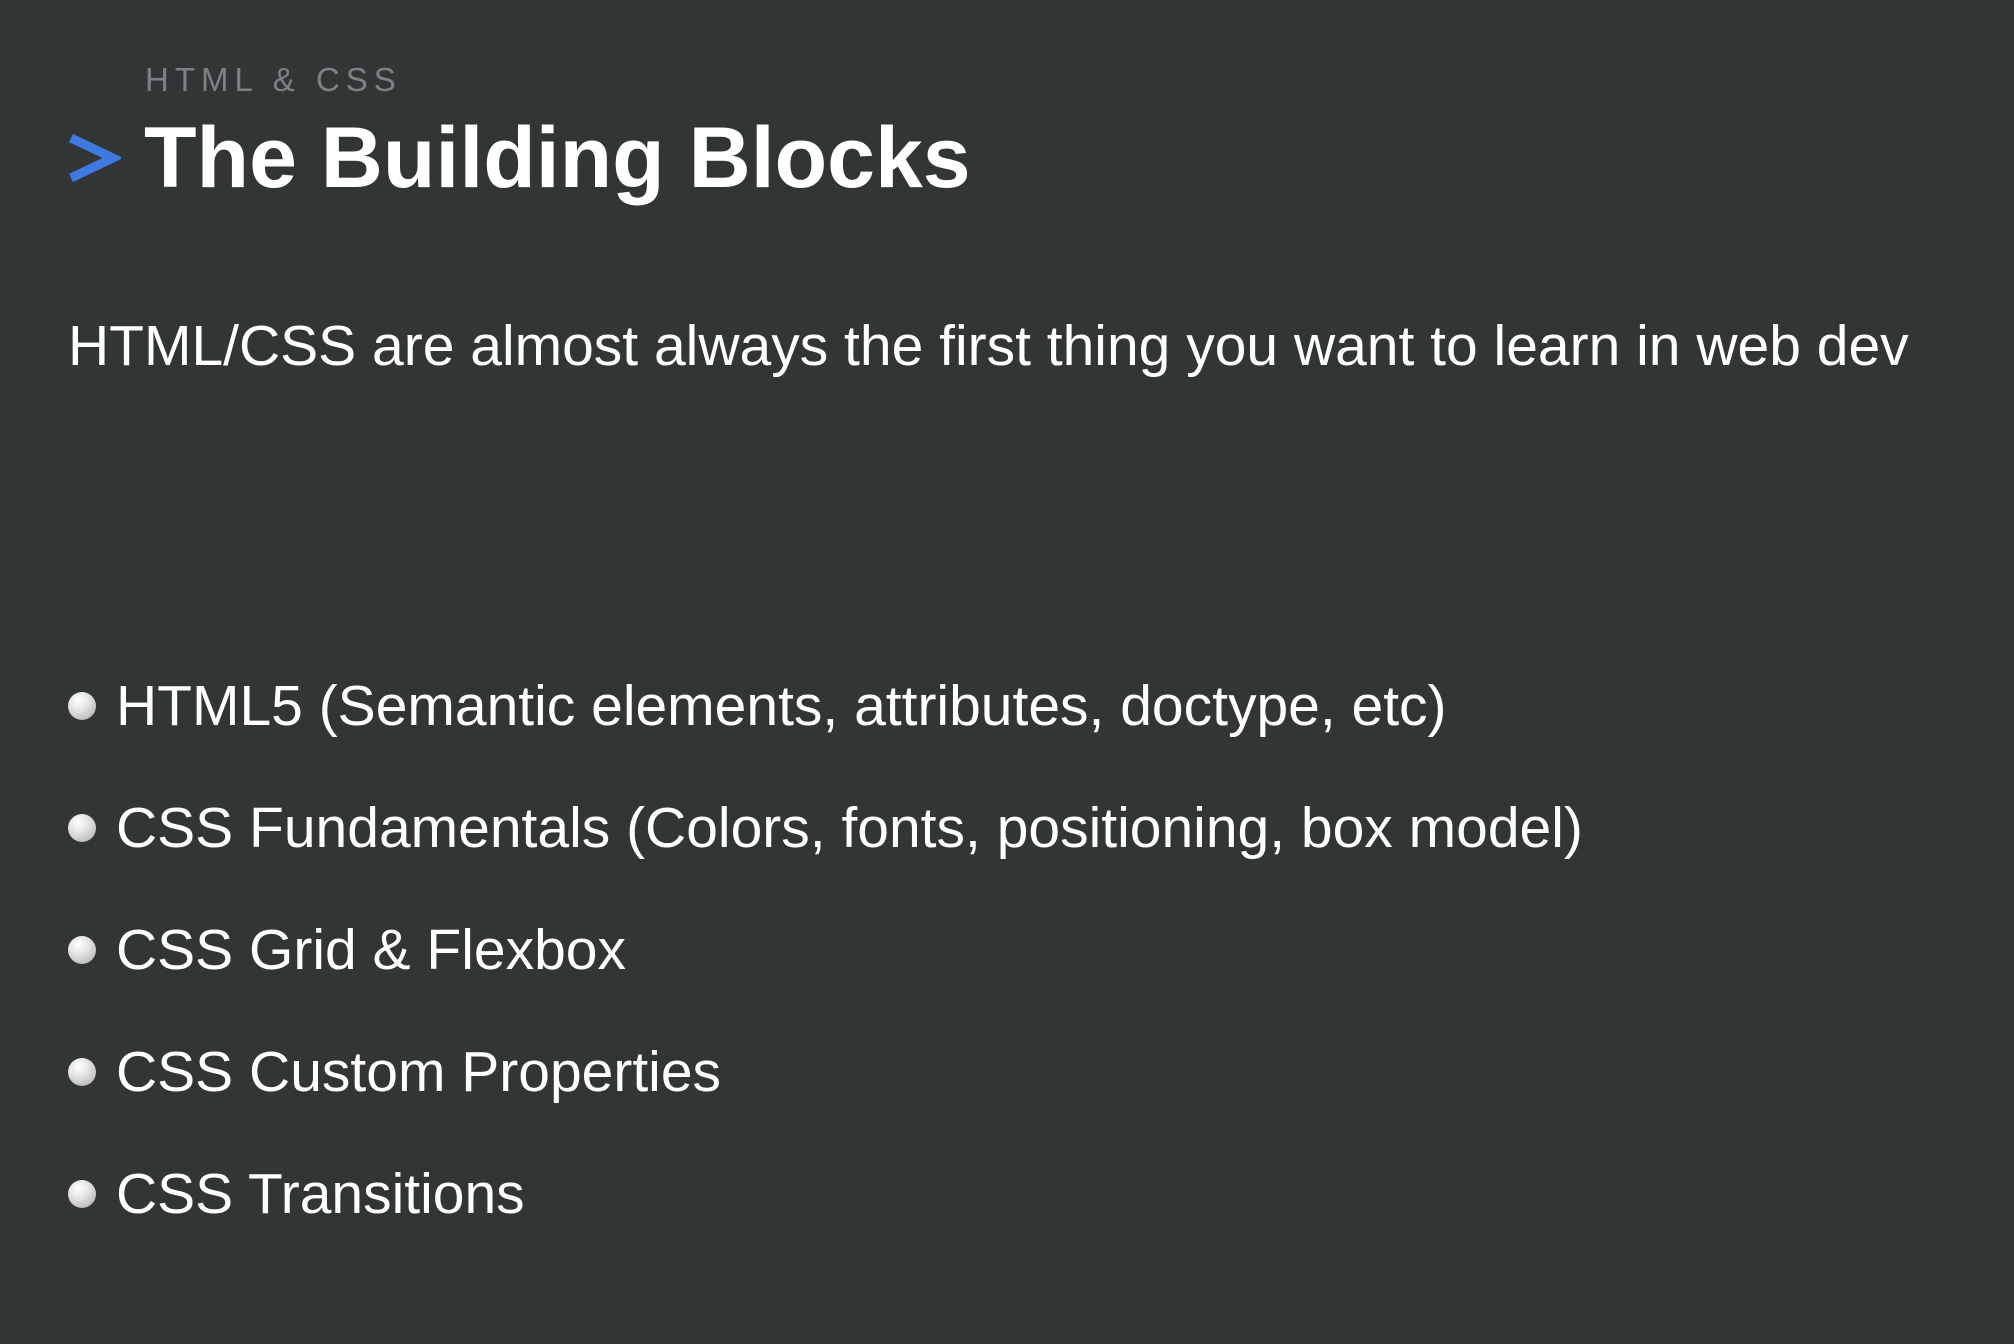 The width and height of the screenshot is (2014, 1344). What do you see at coordinates (825, 1072) in the screenshot?
I see `list-item: CSS Custom Properties` at bounding box center [825, 1072].